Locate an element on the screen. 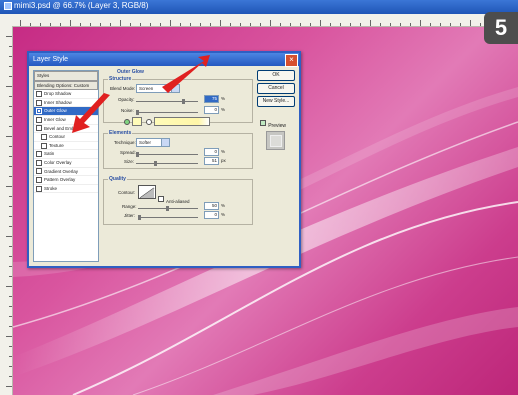 The width and height of the screenshot is (518, 395). opacity-slider-thumb is located at coordinates (183, 101).